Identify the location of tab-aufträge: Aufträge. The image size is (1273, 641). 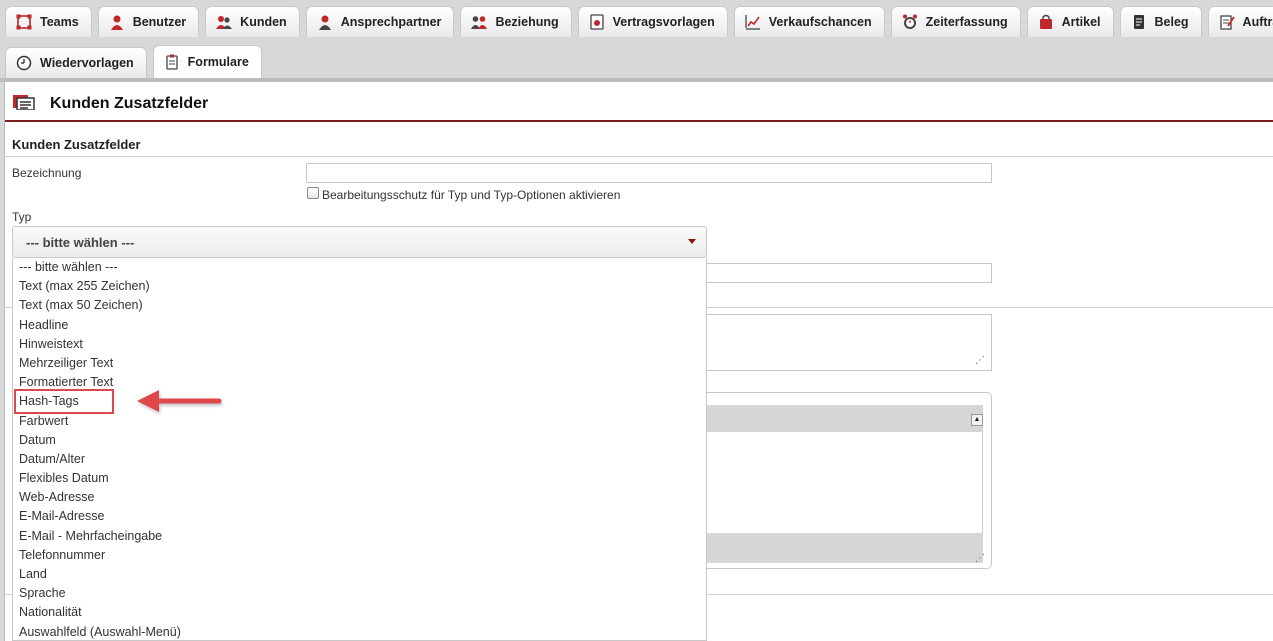
(1240, 21).